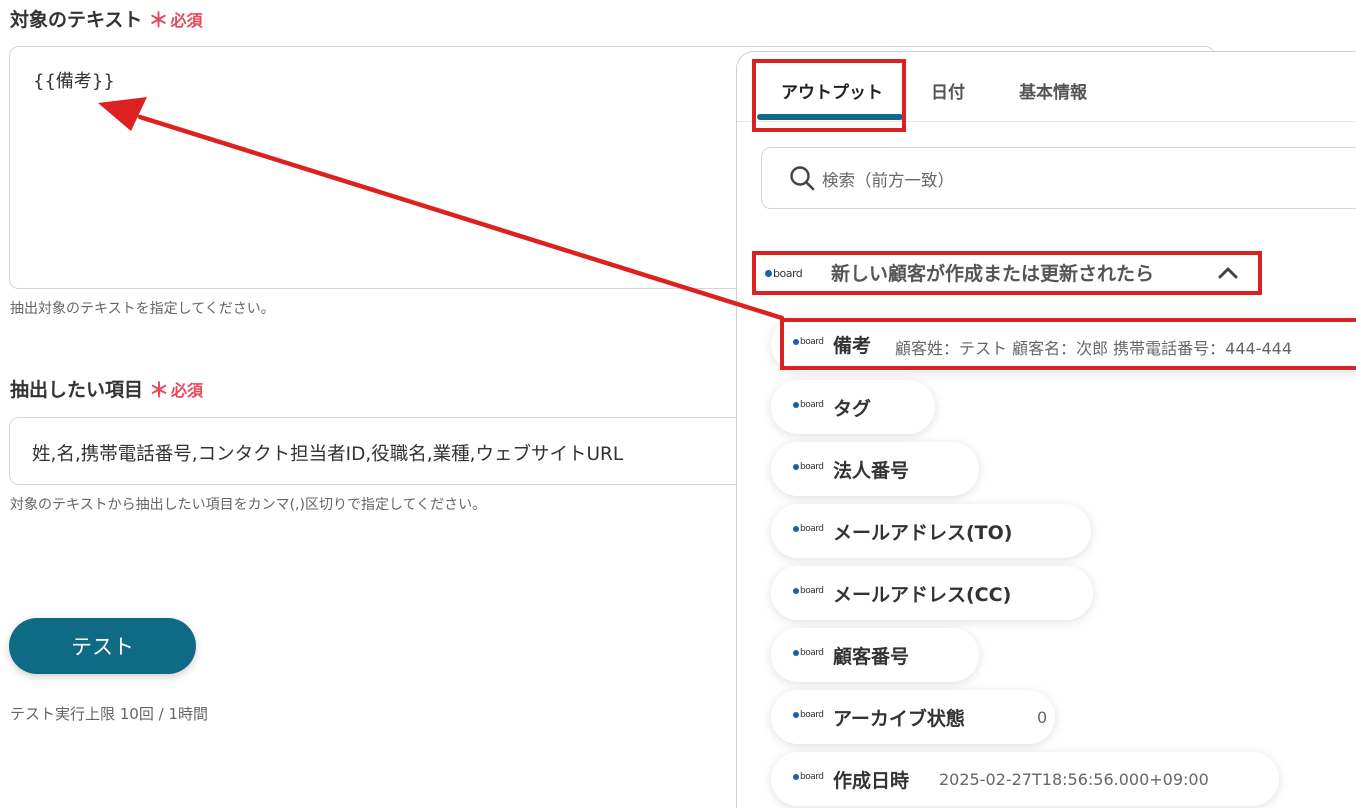 This screenshot has width=1356, height=808. What do you see at coordinates (328, 454) in the screenshot?
I see `extract-items-value: 姓,名,携帯電話番号,コンタクト担当者ID,役職名,業種,ウェブサイトURL` at bounding box center [328, 454].